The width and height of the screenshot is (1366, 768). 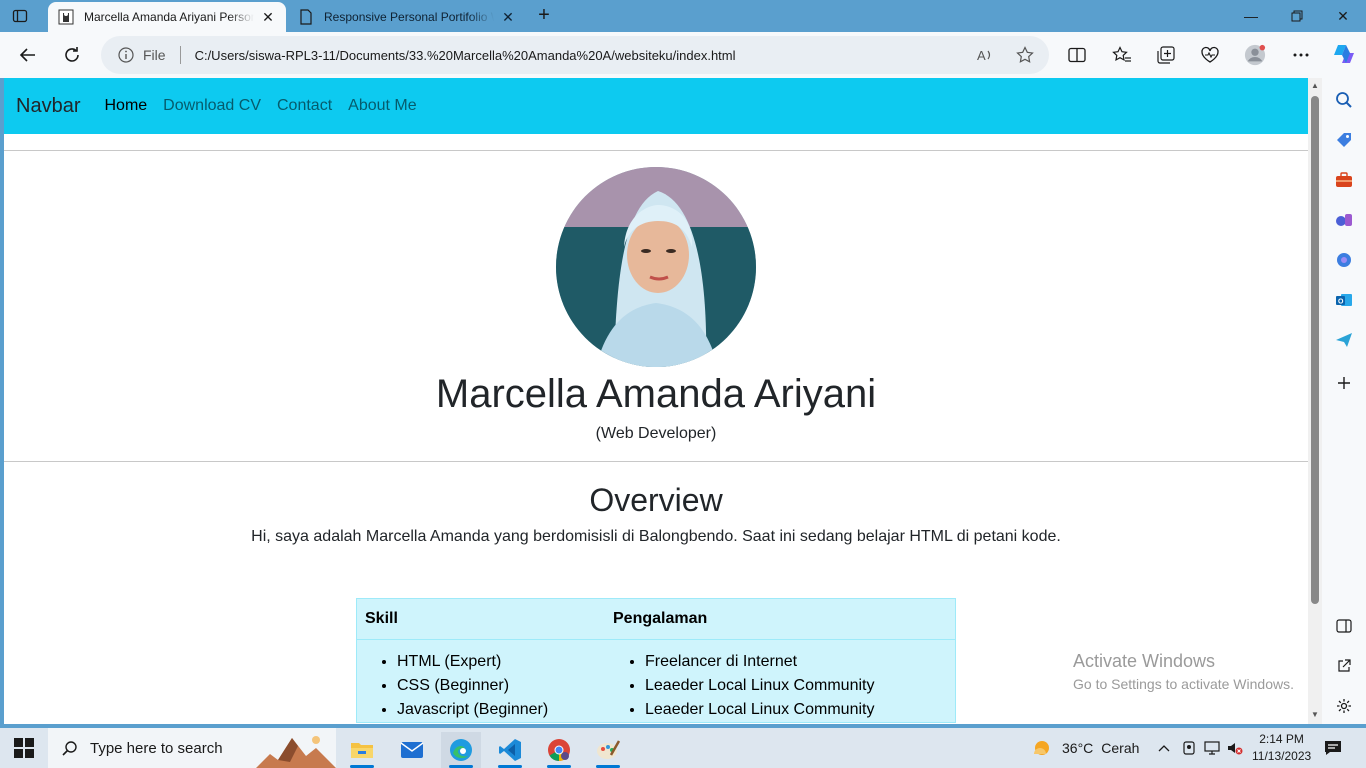 What do you see at coordinates (1189, 748) in the screenshot?
I see `meet-now-icon` at bounding box center [1189, 748].